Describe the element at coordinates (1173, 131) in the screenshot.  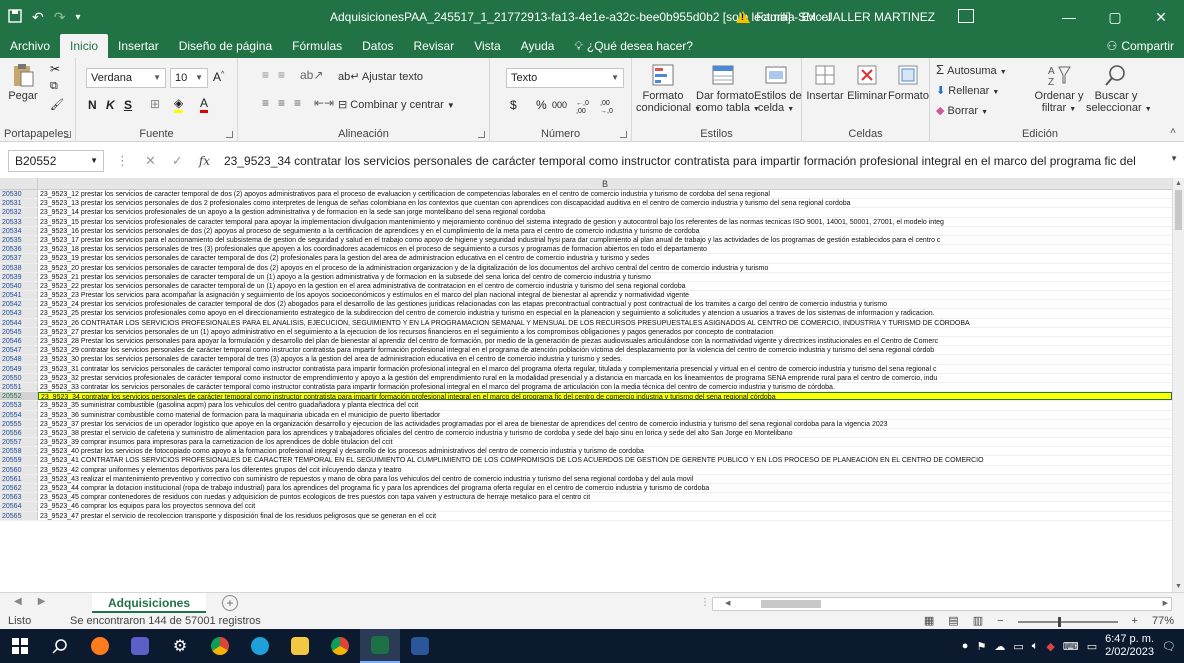
I see `collapse-ribbon-icon: ˄` at that location.